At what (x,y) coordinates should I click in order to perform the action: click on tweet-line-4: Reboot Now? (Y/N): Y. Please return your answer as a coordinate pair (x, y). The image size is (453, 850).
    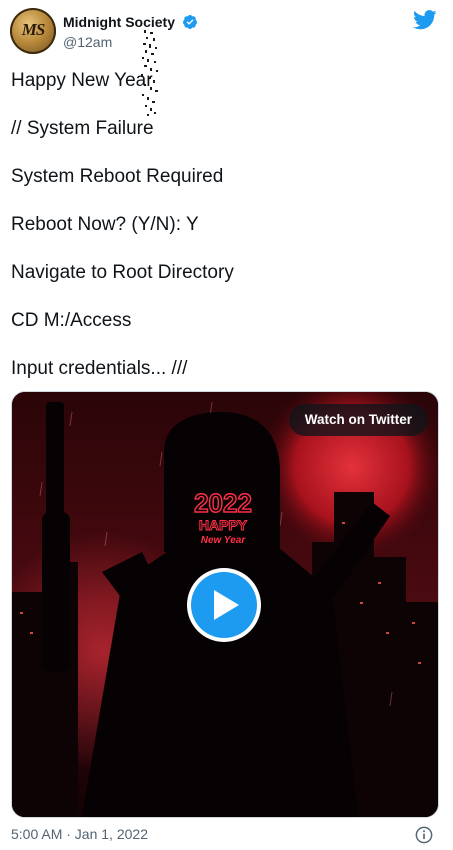
    Looking at the image, I should click on (105, 224).